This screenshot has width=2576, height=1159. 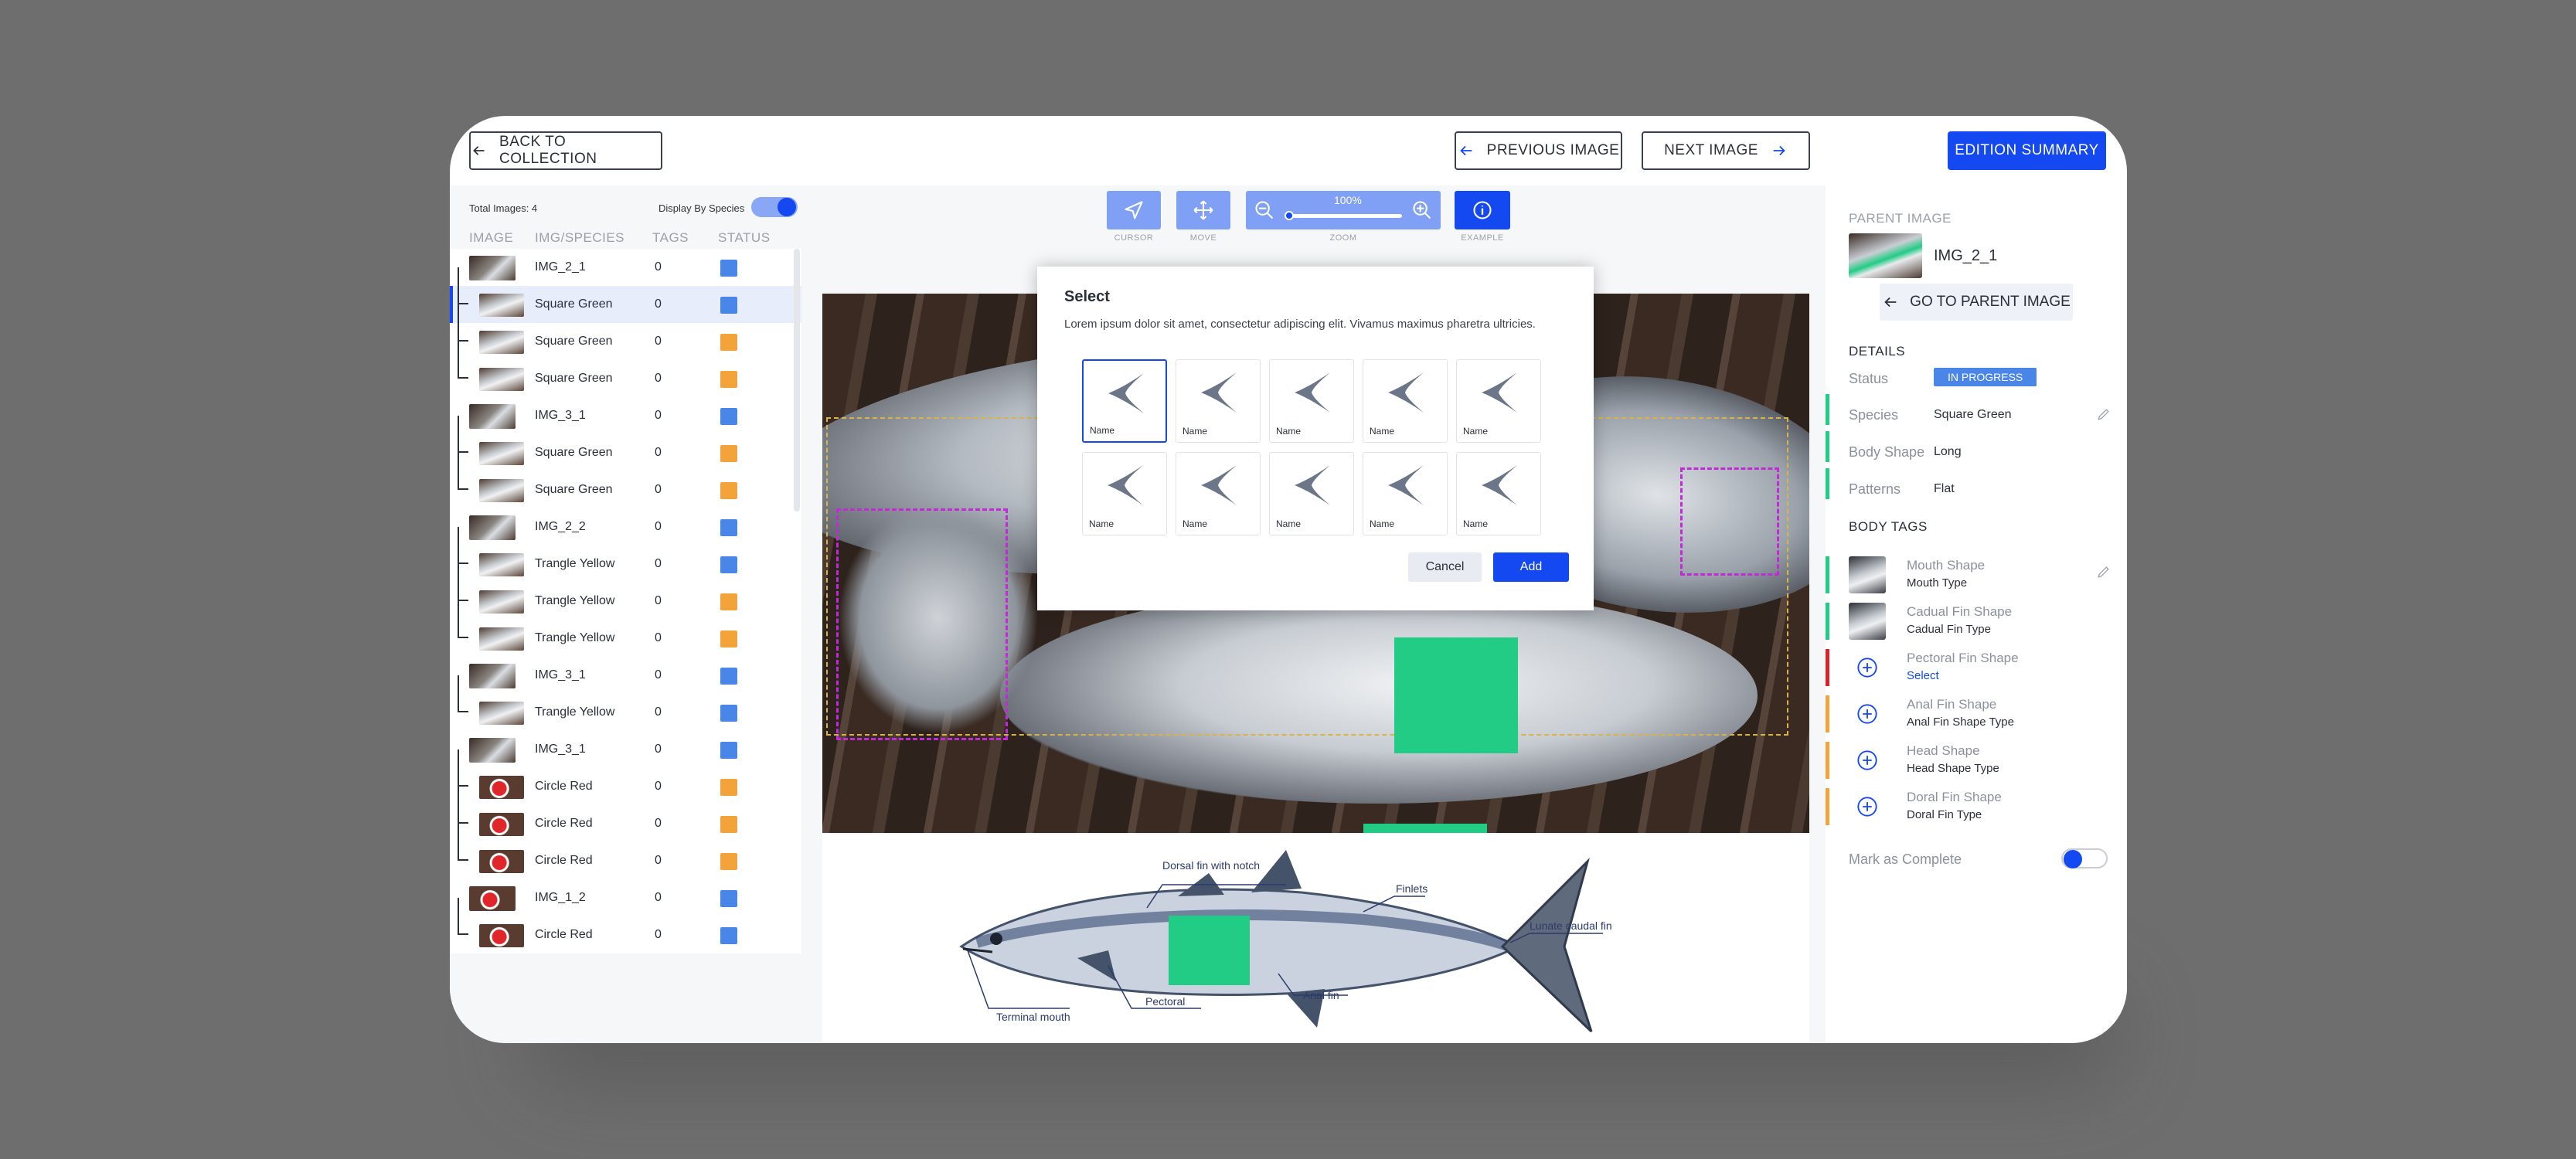 I want to click on display-by-species-label: Display By Species, so click(x=701, y=208).